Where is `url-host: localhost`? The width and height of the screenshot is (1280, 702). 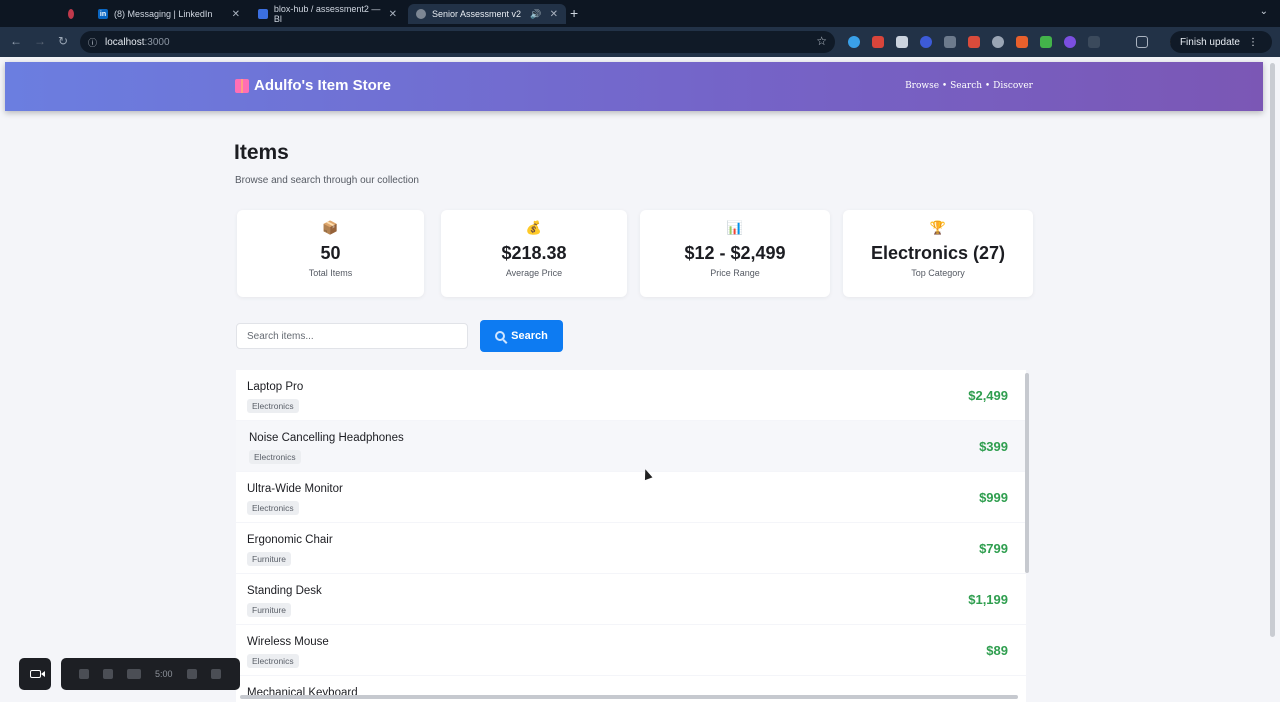 url-host: localhost is located at coordinates (125, 42).